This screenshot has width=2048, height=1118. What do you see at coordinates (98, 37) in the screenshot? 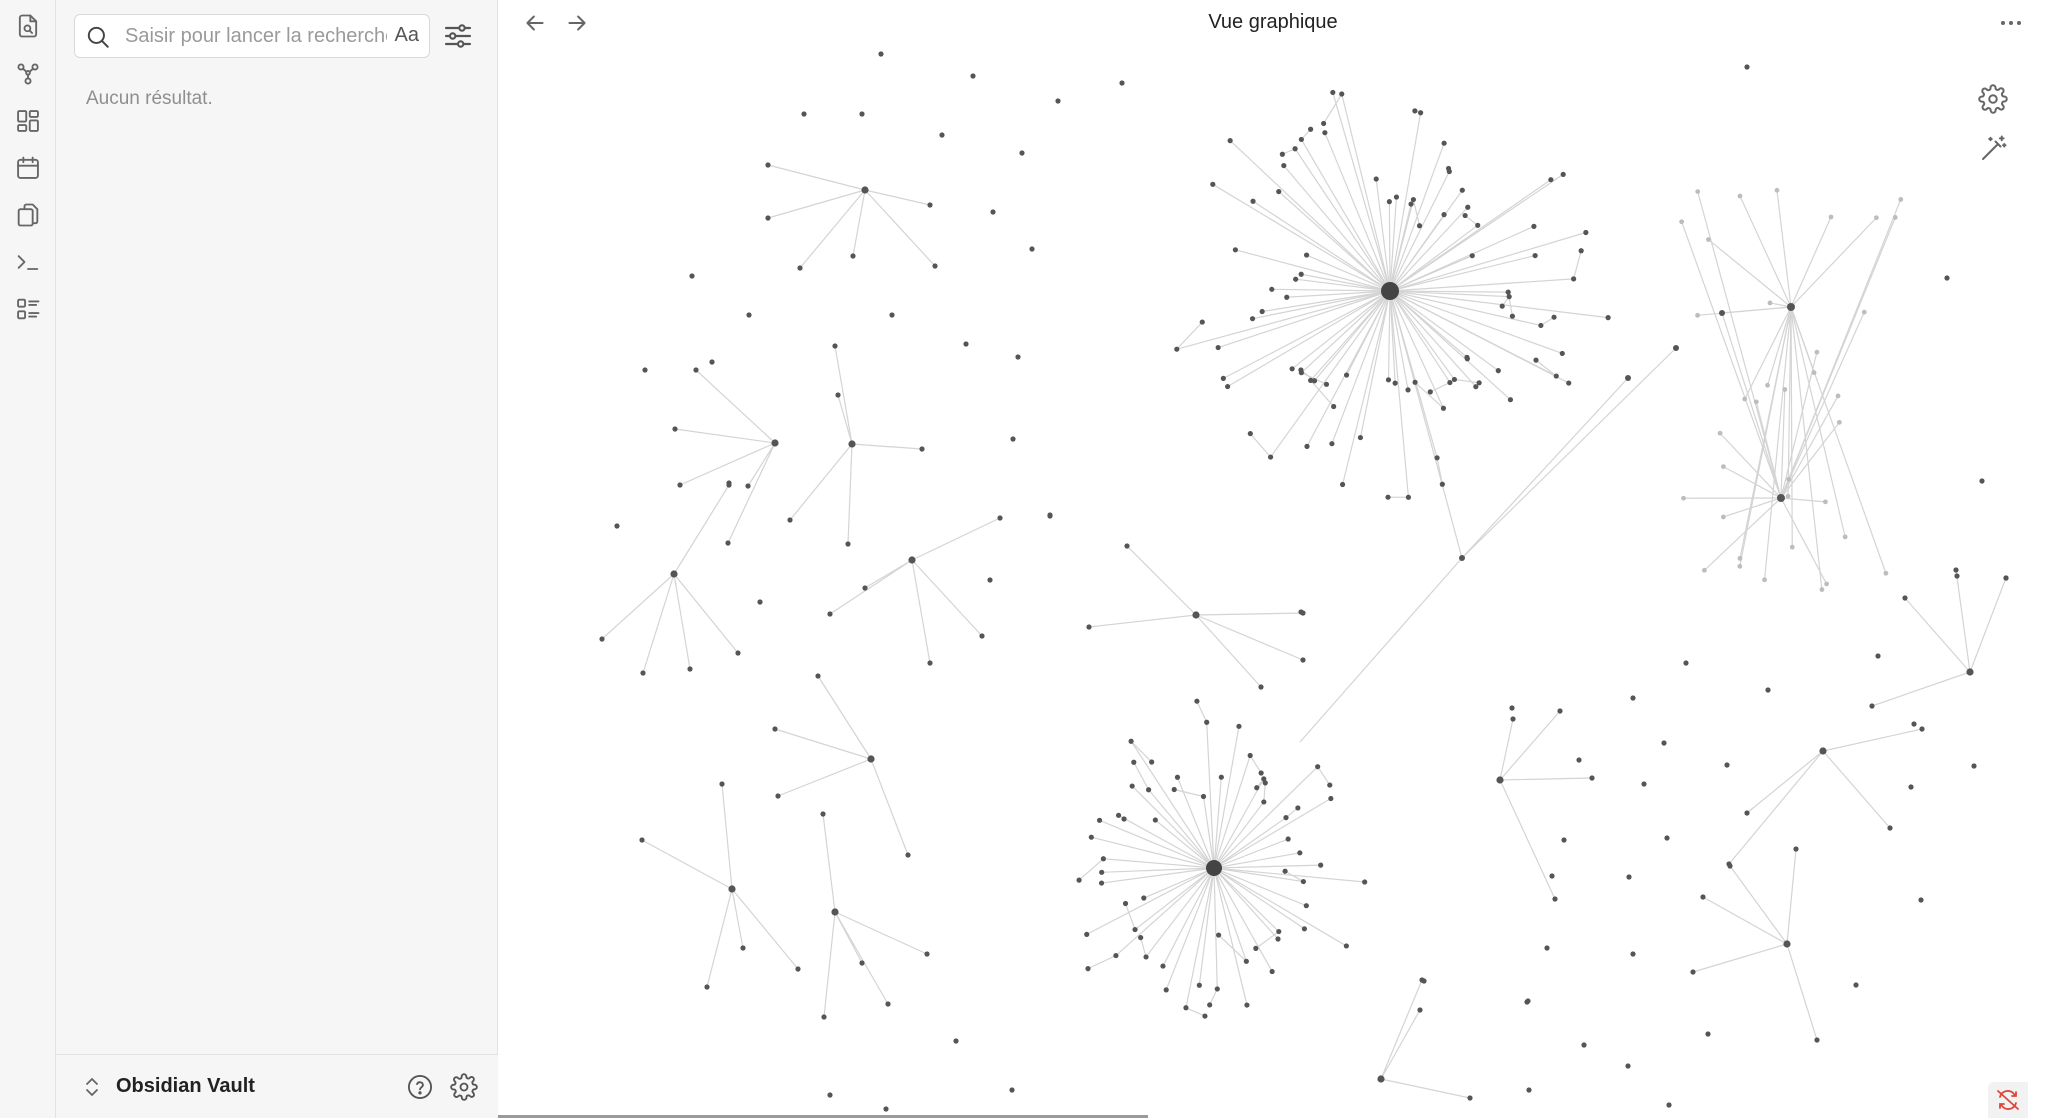
I see `search-icon` at bounding box center [98, 37].